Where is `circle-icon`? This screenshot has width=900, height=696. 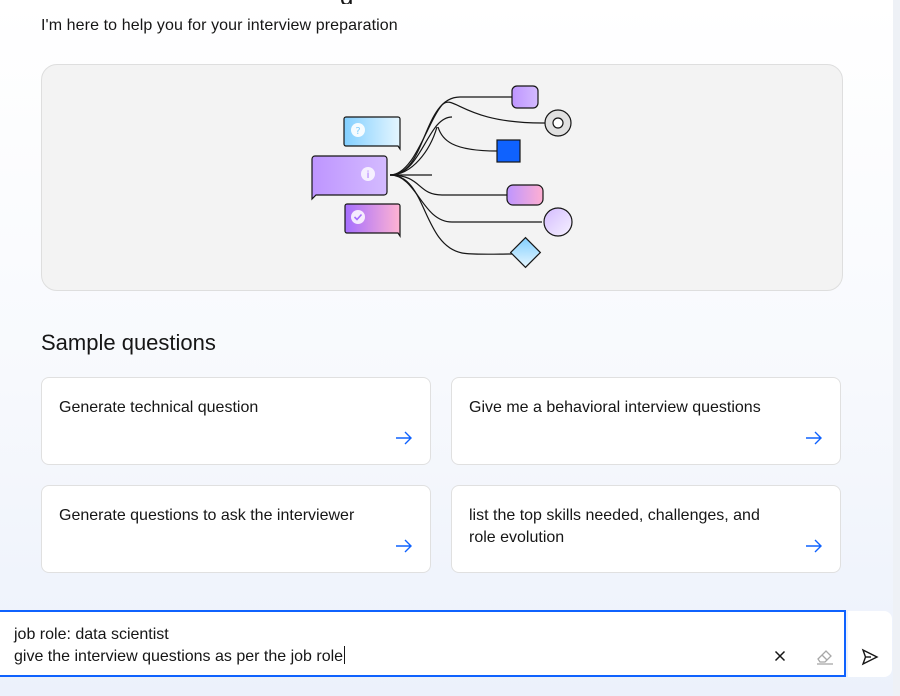 circle-icon is located at coordinates (558, 222).